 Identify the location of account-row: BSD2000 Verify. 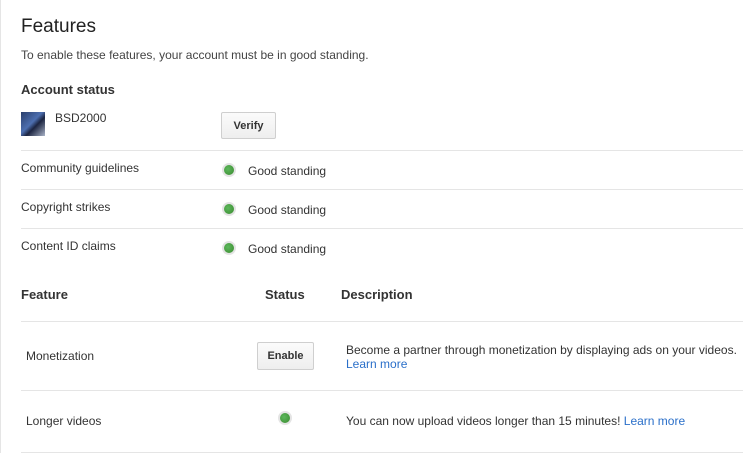
(382, 129).